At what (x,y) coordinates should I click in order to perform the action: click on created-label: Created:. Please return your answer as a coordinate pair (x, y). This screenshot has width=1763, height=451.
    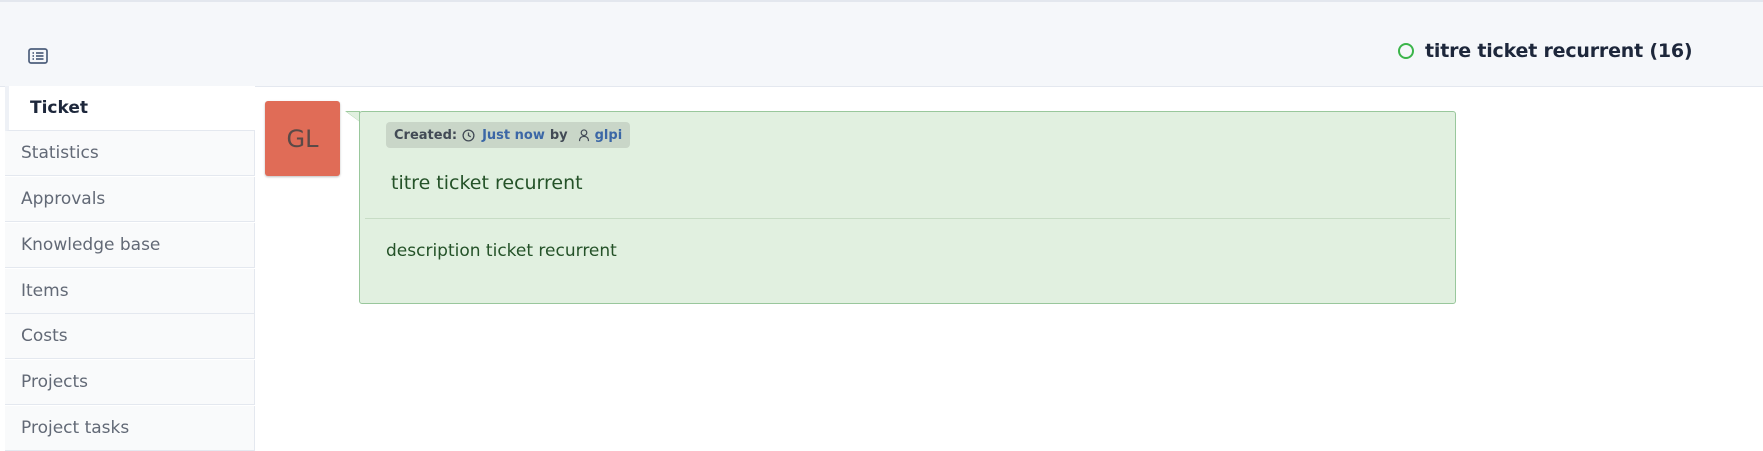
    Looking at the image, I should click on (426, 135).